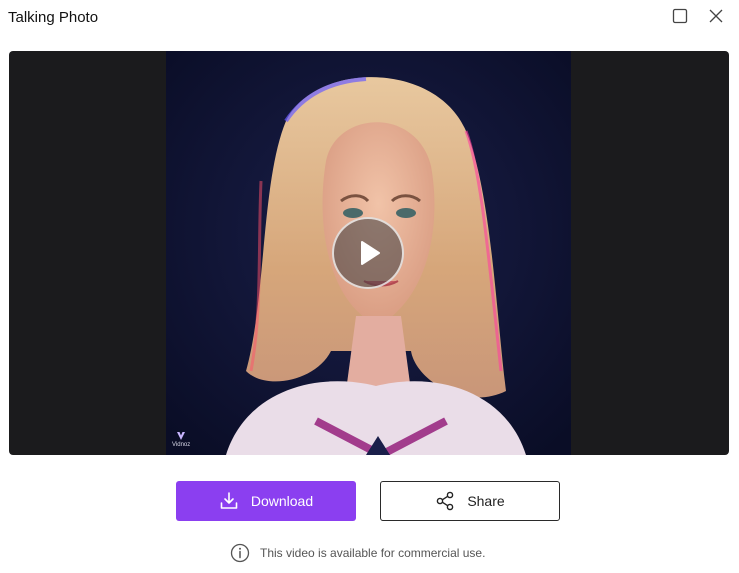 The width and height of the screenshot is (739, 573). I want to click on maximize-icon, so click(680, 16).